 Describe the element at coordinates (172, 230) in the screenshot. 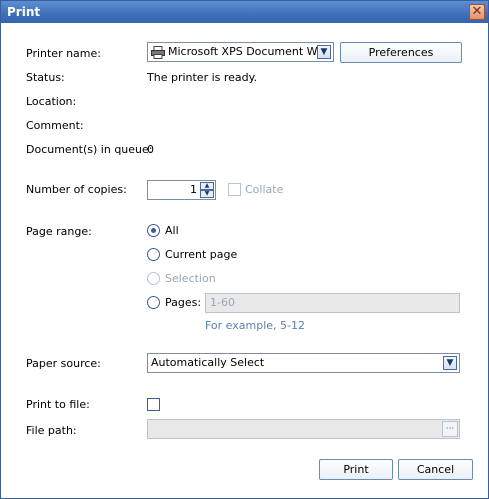

I see `radio-all-label: All` at that location.